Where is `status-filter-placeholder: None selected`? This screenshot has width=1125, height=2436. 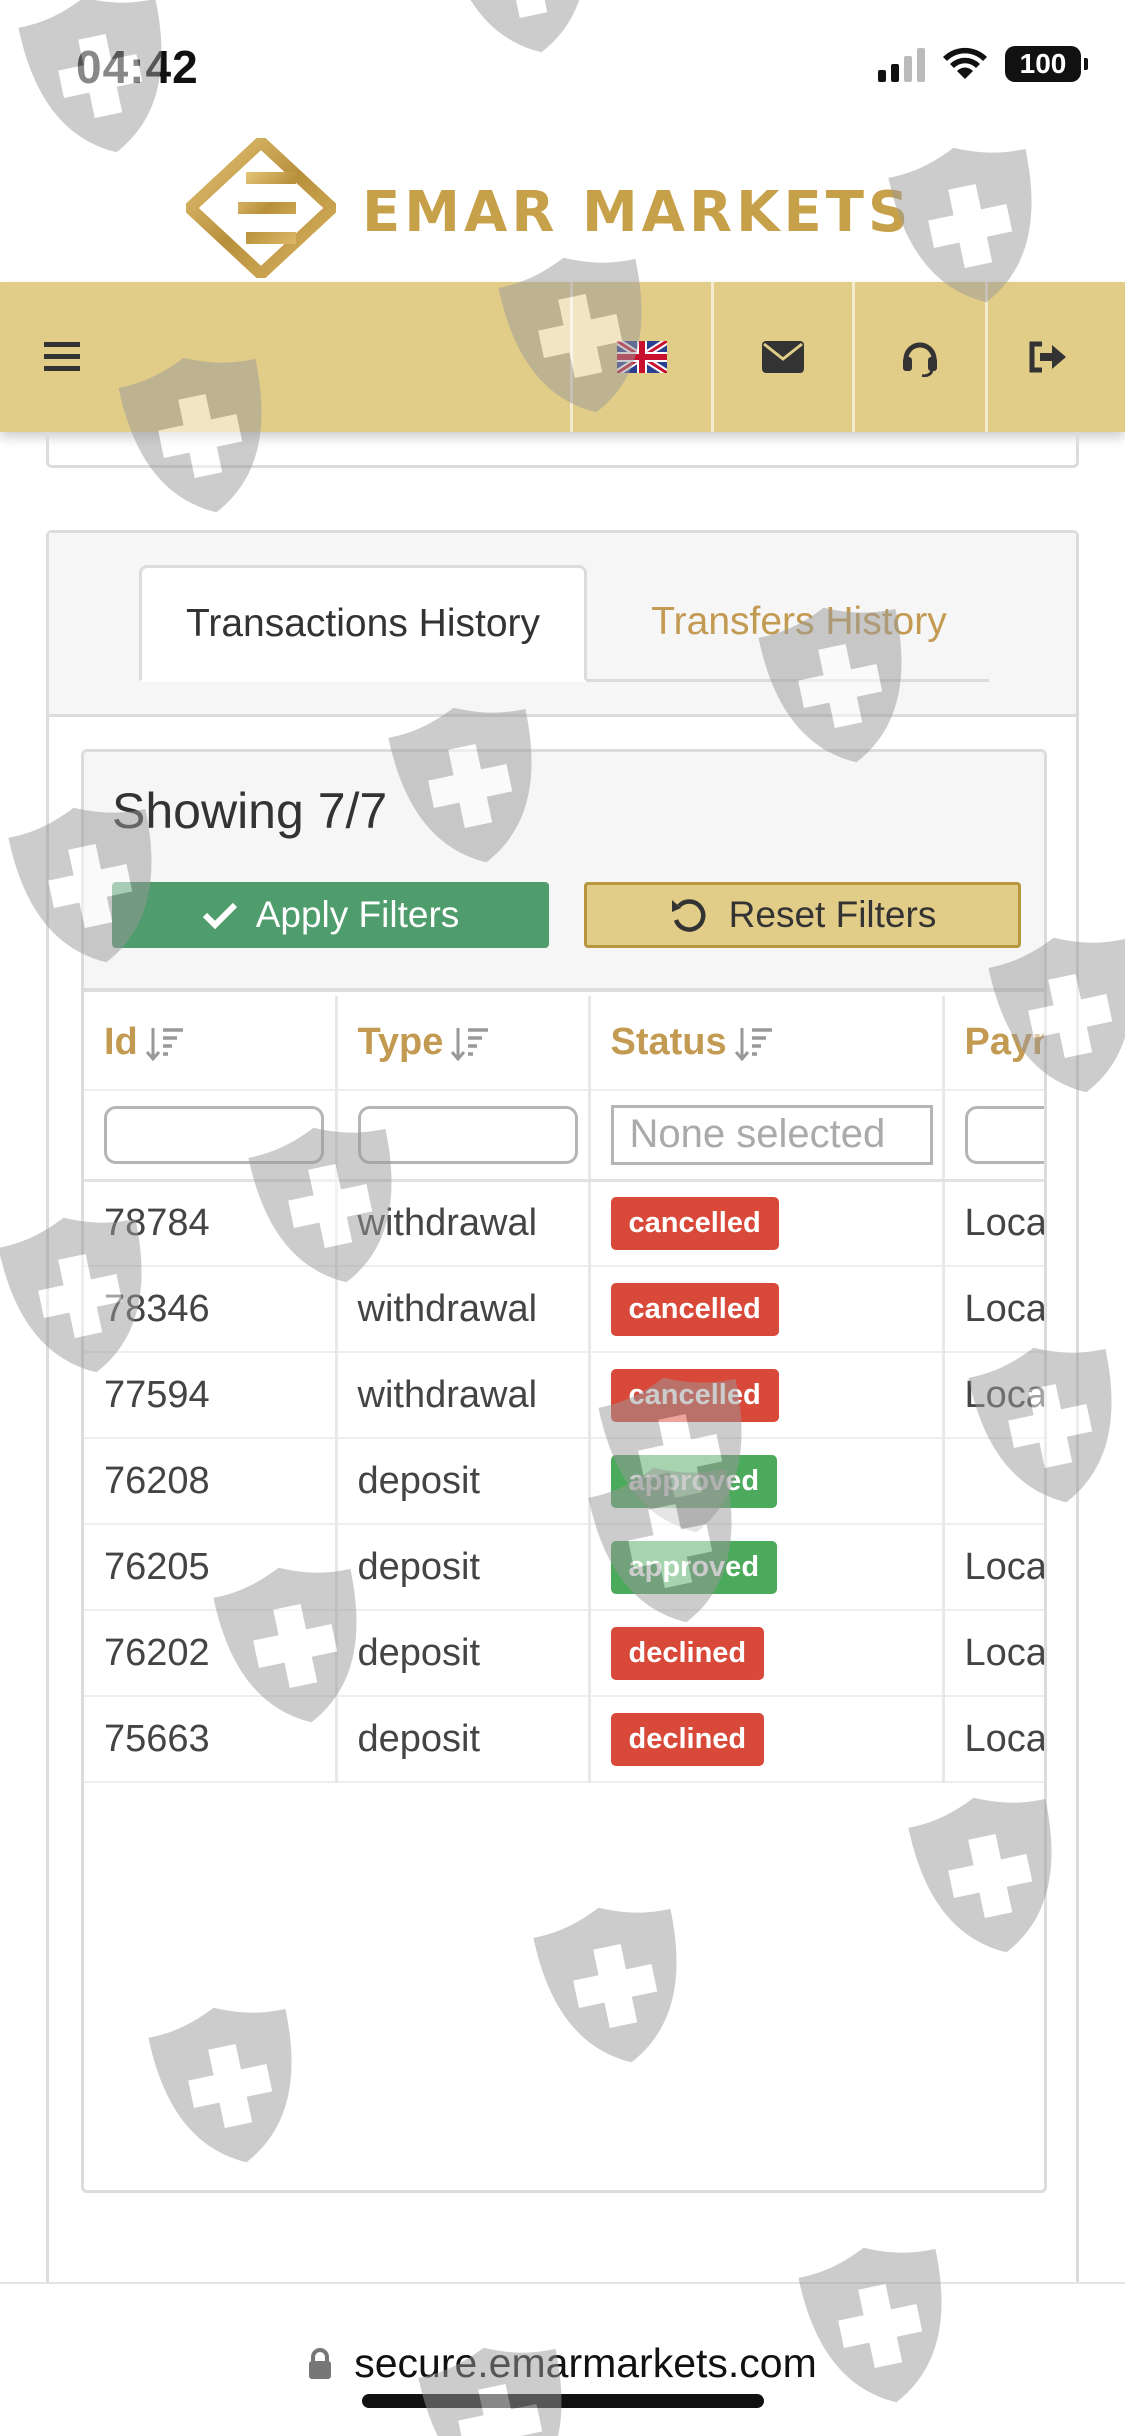
status-filter-placeholder: None selected is located at coordinates (757, 1134).